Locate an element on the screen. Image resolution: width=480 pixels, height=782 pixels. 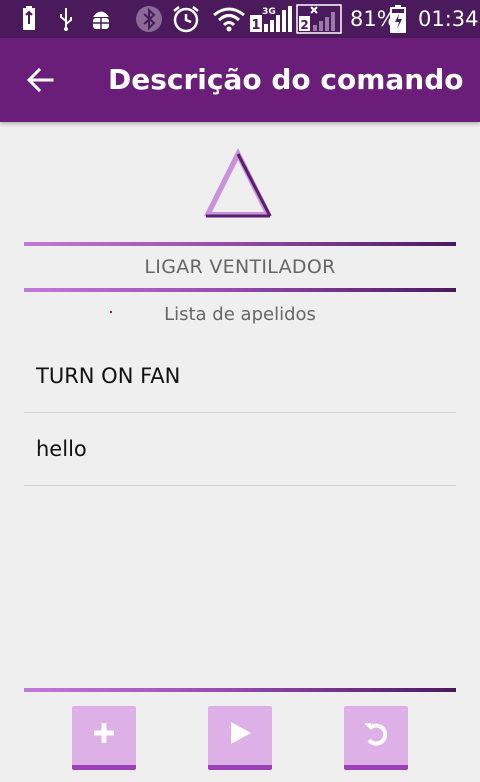
wifi-icon is located at coordinates (229, 19).